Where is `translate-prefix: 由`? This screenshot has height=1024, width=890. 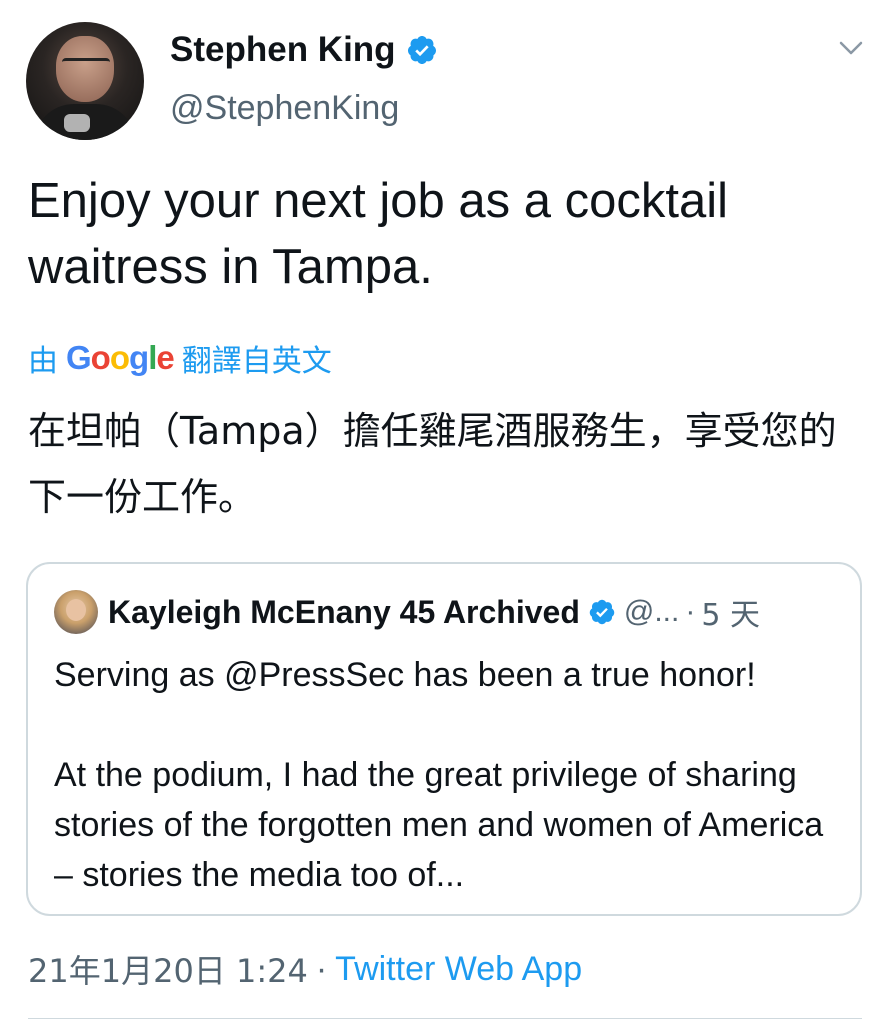 translate-prefix: 由 is located at coordinates (43, 361).